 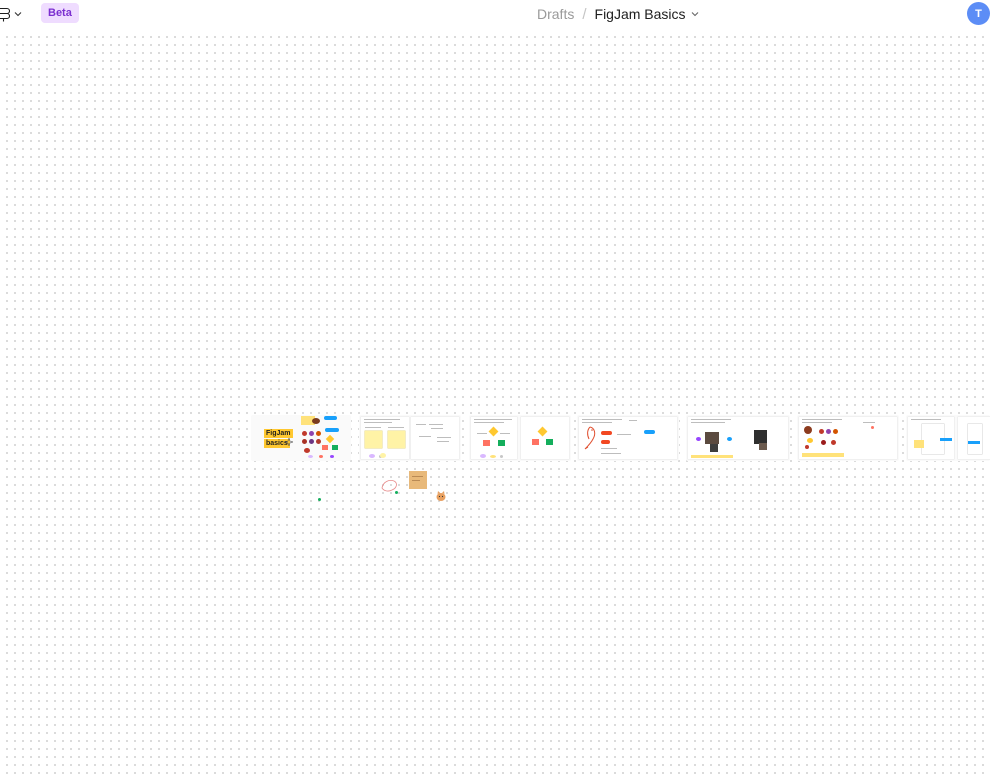 What do you see at coordinates (441, 495) in the screenshot?
I see `cat-sticker-icon` at bounding box center [441, 495].